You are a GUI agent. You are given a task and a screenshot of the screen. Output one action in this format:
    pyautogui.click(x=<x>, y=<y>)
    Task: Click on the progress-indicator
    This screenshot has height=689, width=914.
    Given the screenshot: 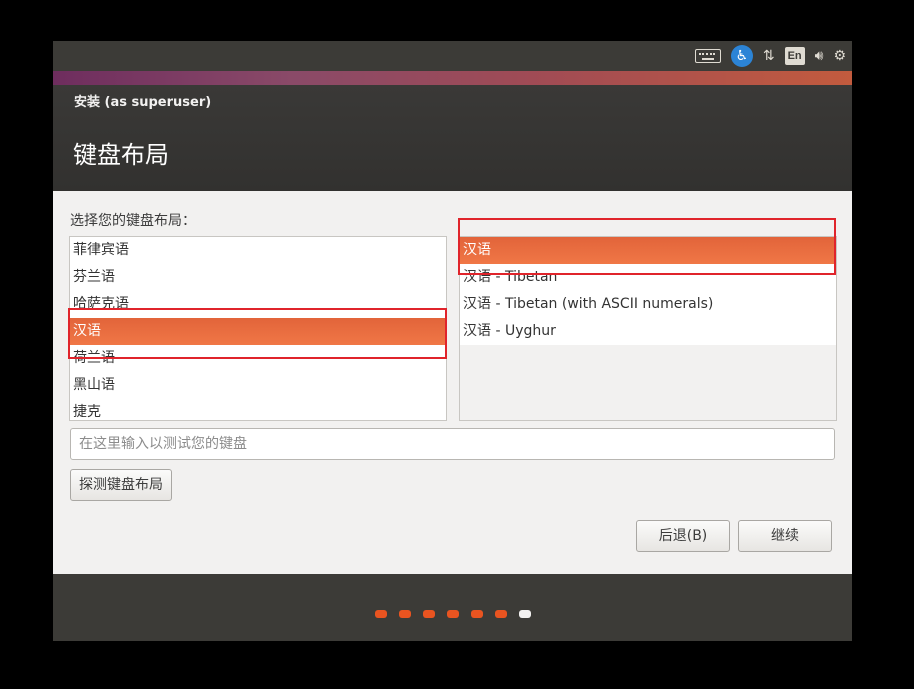 What is the action you would take?
    pyautogui.click(x=453, y=614)
    